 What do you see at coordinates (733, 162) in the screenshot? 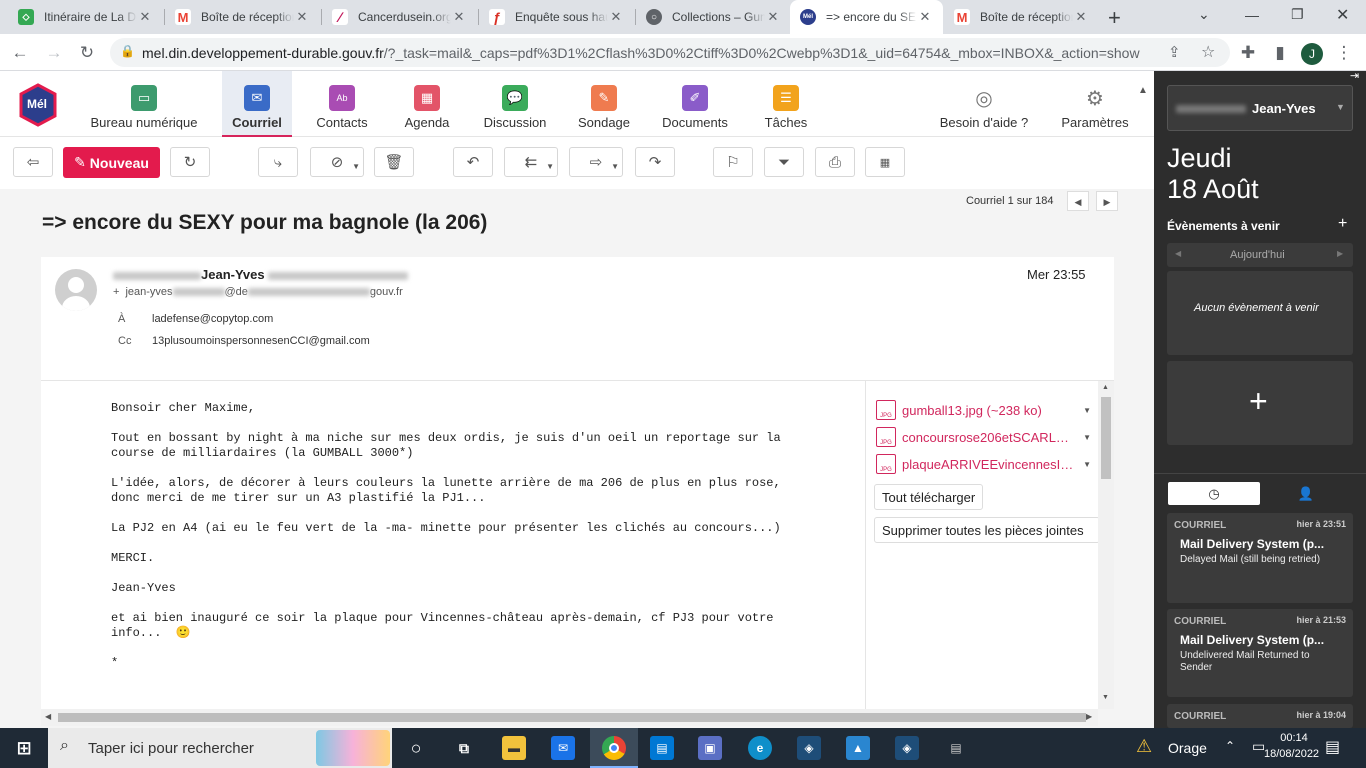
I see `flag-button: ⚐` at bounding box center [733, 162].